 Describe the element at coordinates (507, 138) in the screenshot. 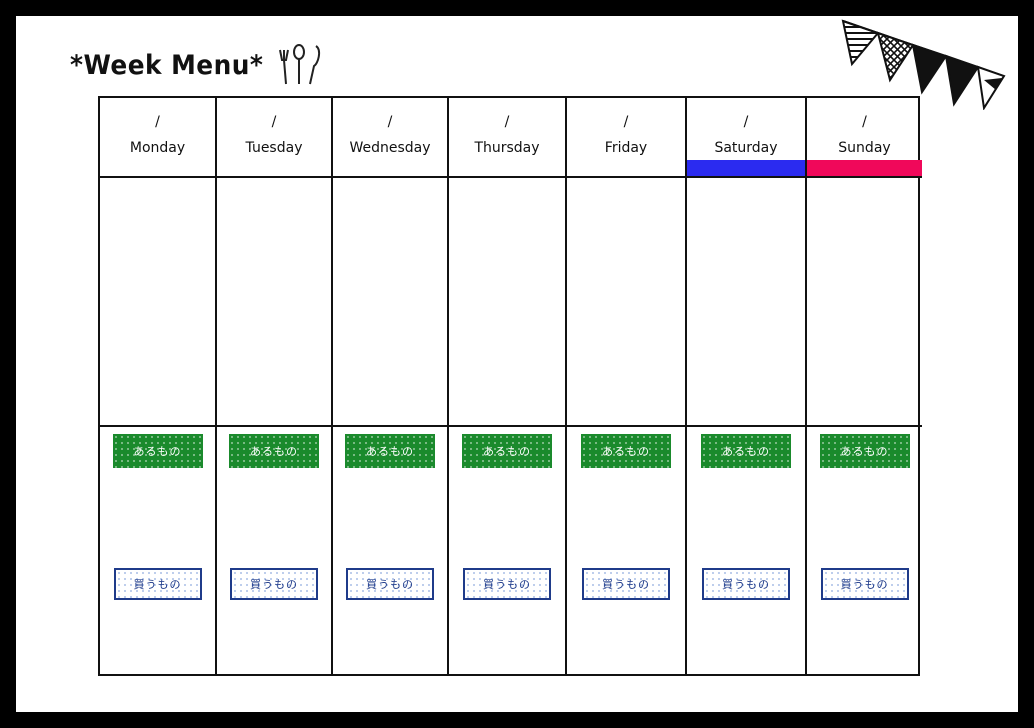

I see `day-header: / Thursday` at that location.